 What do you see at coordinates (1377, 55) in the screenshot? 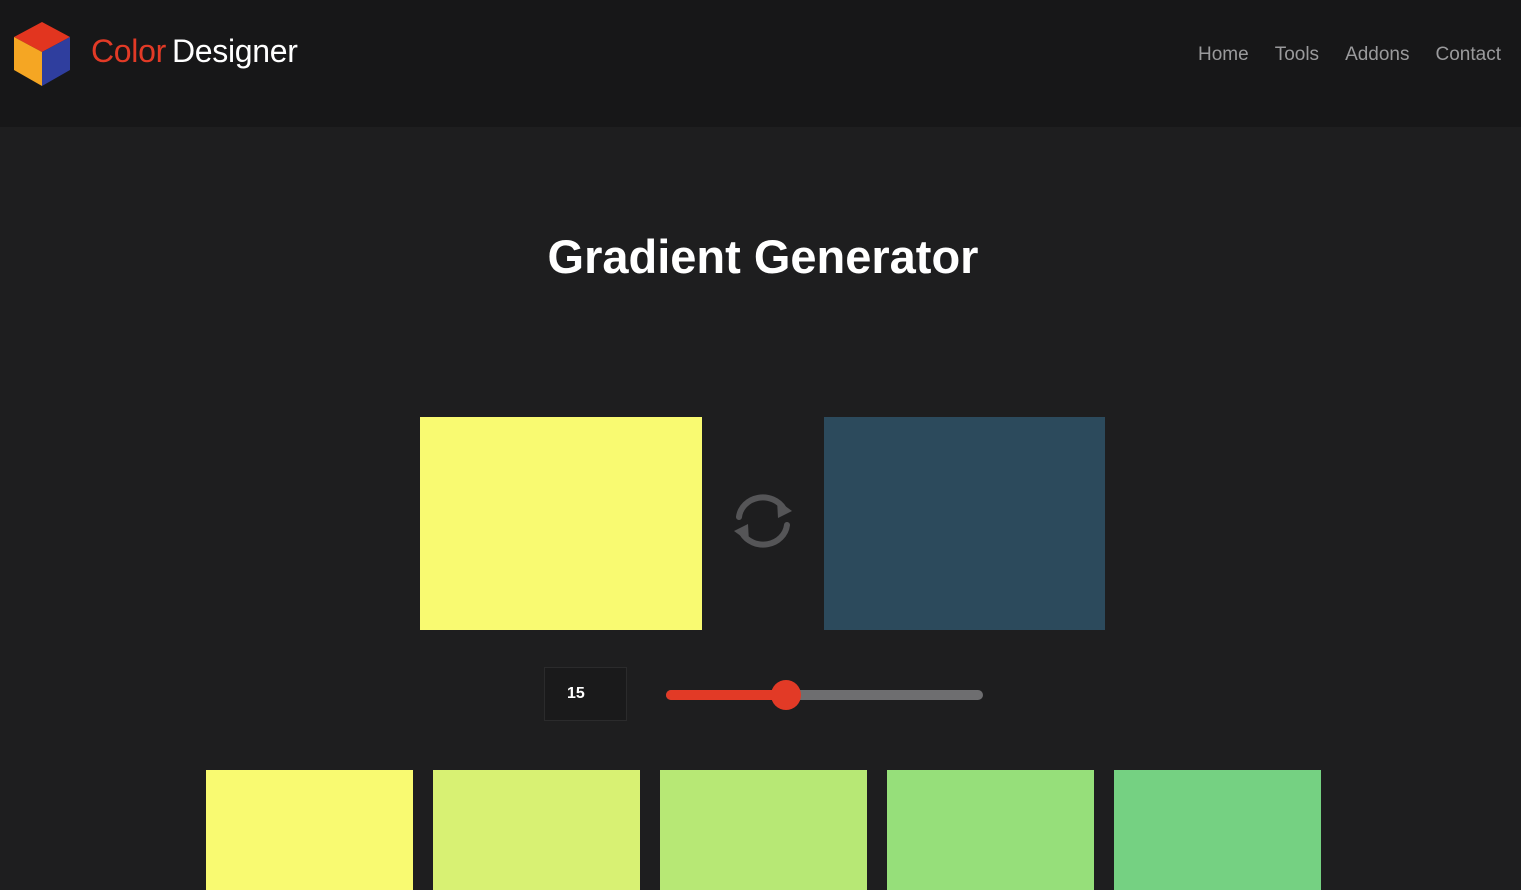
I see `nav-addons-link: Addons` at bounding box center [1377, 55].